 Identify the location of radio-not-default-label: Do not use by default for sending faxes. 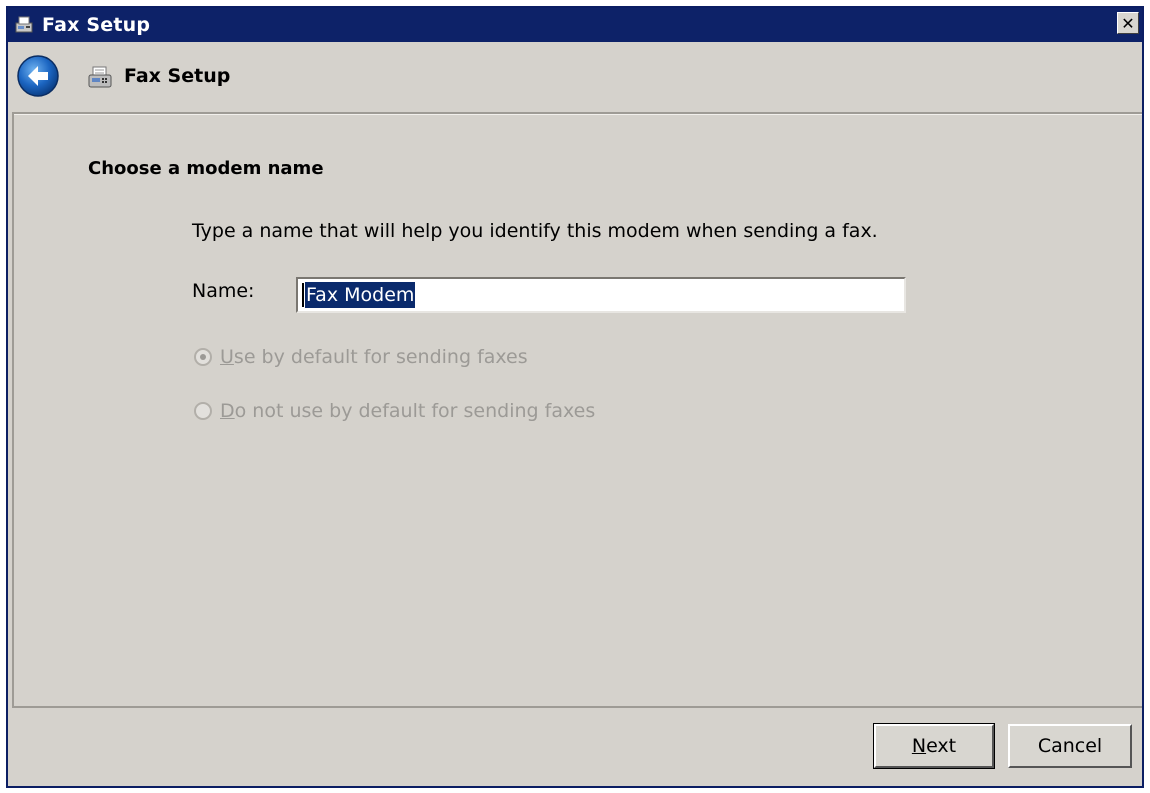
(408, 411).